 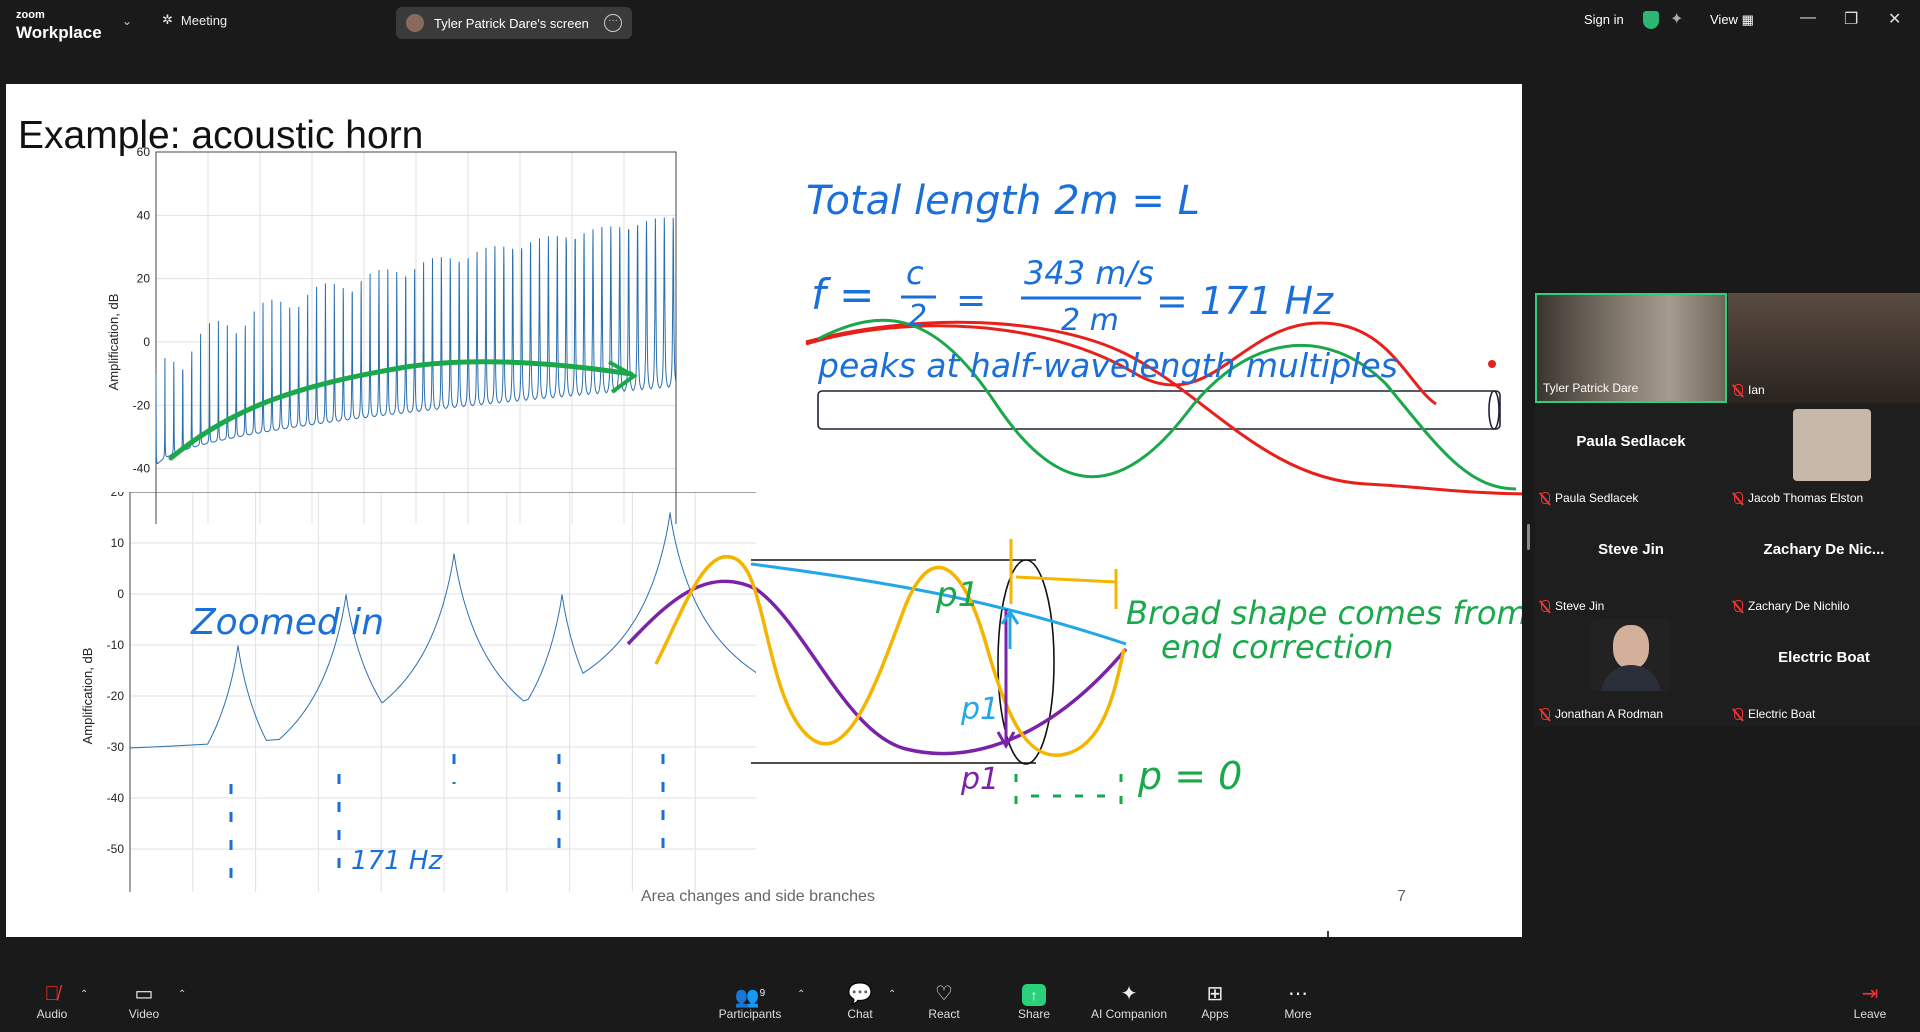 What do you see at coordinates (1298, 1001) in the screenshot?
I see `more-button: ⋯ More` at bounding box center [1298, 1001].